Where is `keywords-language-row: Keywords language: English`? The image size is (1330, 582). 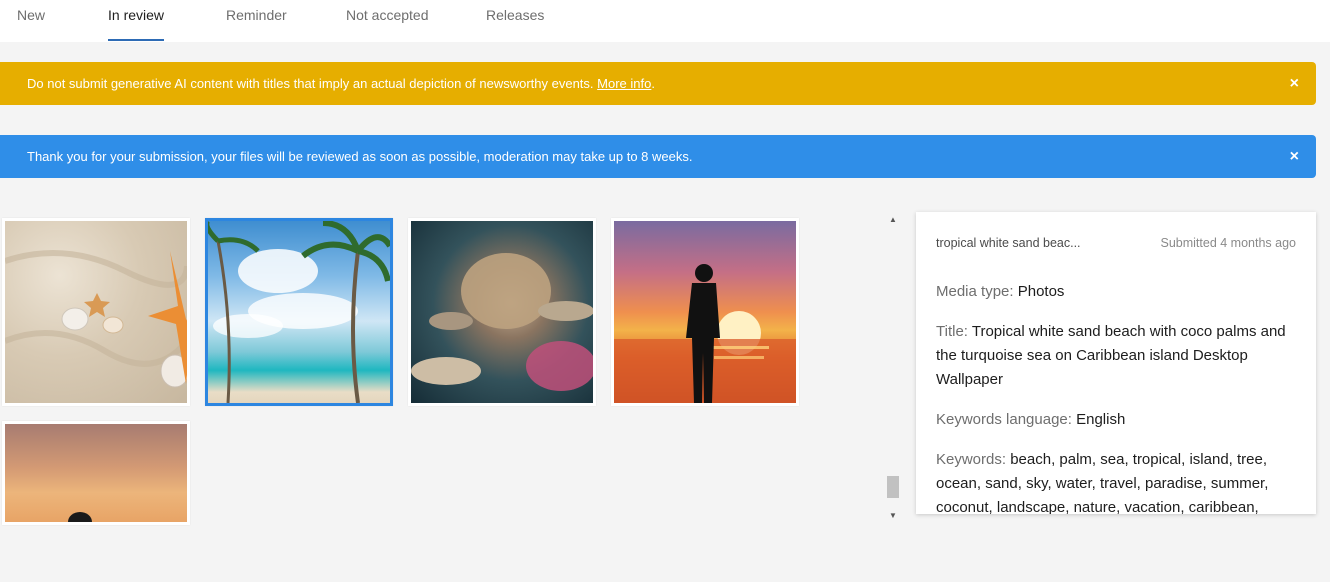
keywords-language-row: Keywords language: English is located at coordinates (1116, 420).